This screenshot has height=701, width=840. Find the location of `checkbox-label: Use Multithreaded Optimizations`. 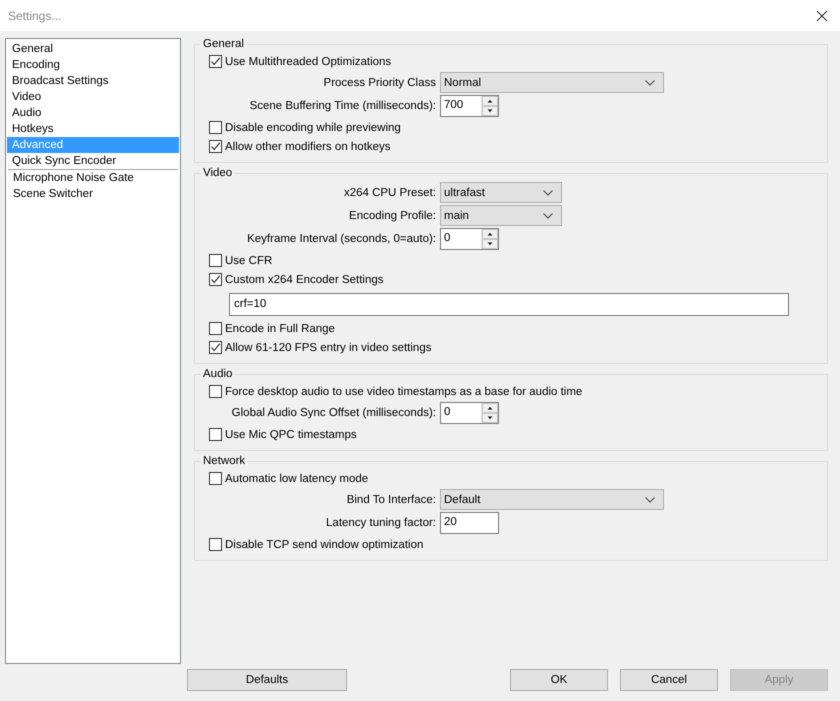

checkbox-label: Use Multithreaded Optimizations is located at coordinates (308, 62).